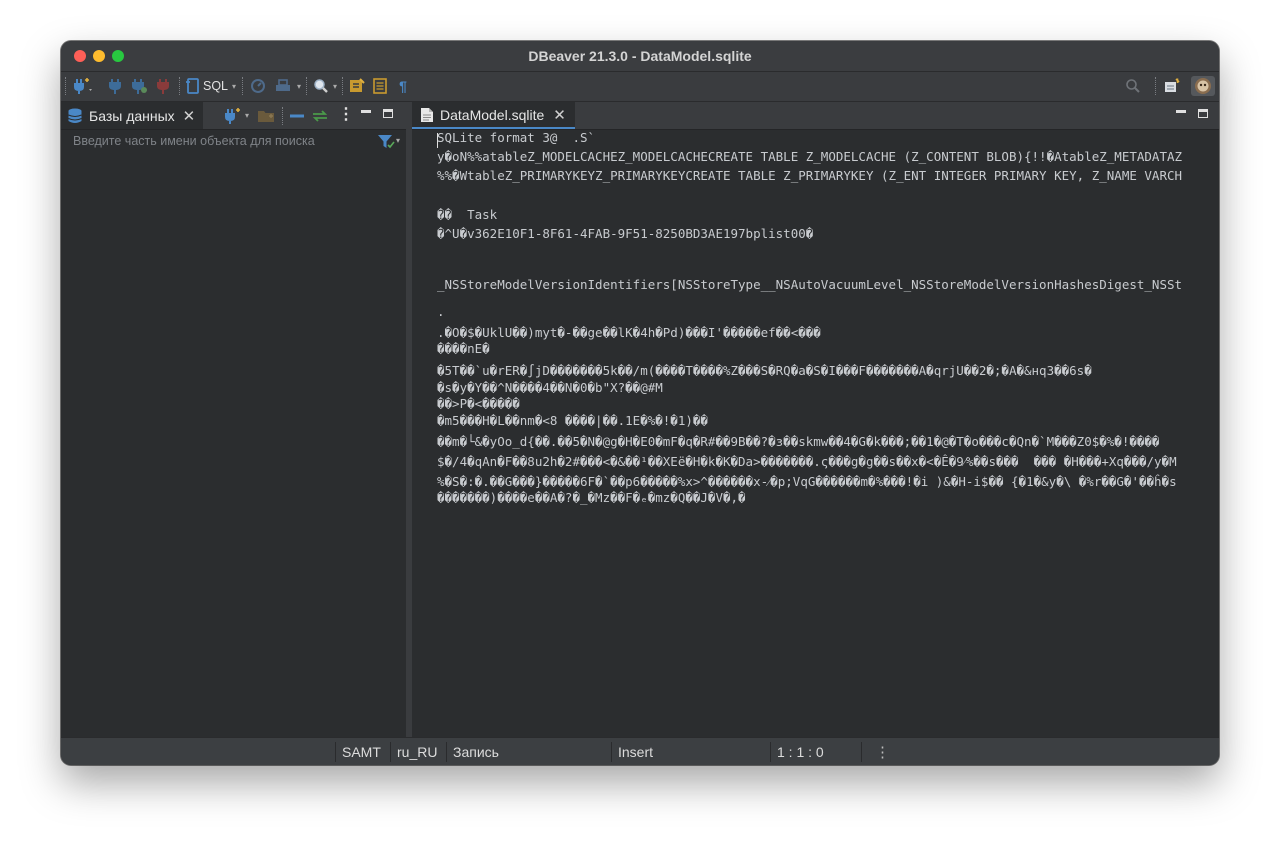  I want to click on maximize-panel-icon, so click(388, 113).